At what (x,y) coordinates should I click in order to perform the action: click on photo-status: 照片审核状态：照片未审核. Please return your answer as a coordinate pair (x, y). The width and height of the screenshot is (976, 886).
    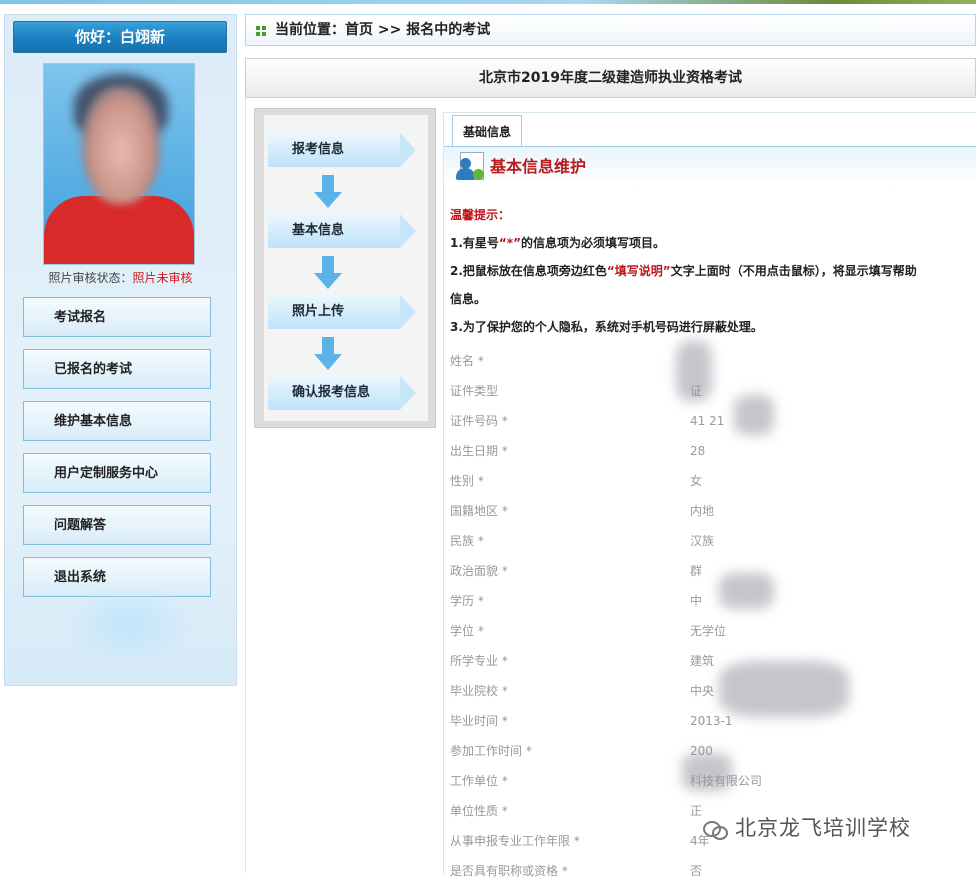
    Looking at the image, I should click on (120, 277).